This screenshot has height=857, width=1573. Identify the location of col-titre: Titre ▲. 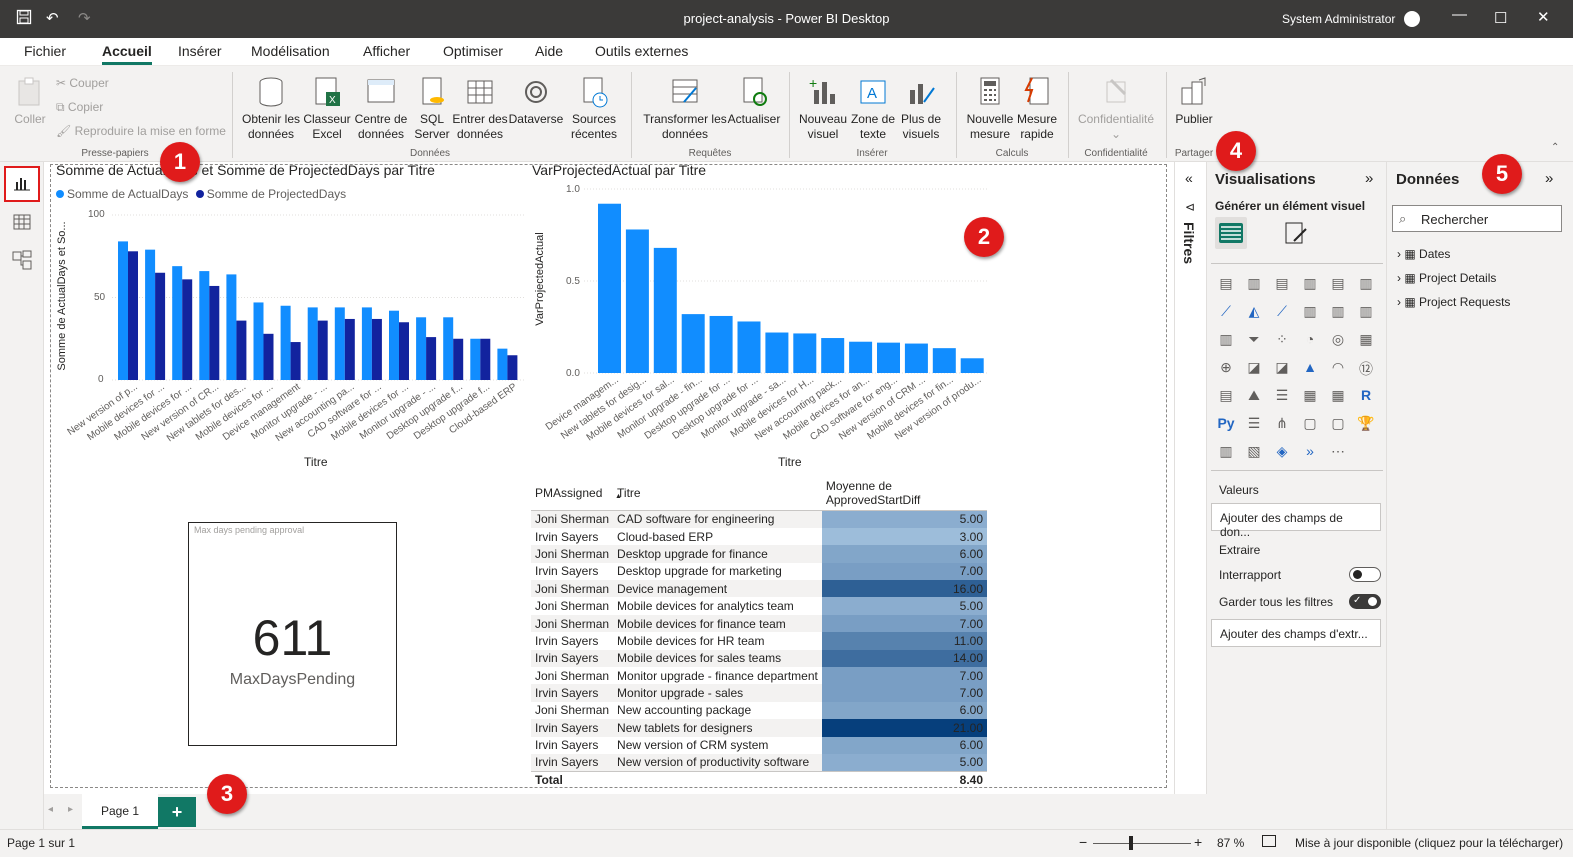
(717, 493).